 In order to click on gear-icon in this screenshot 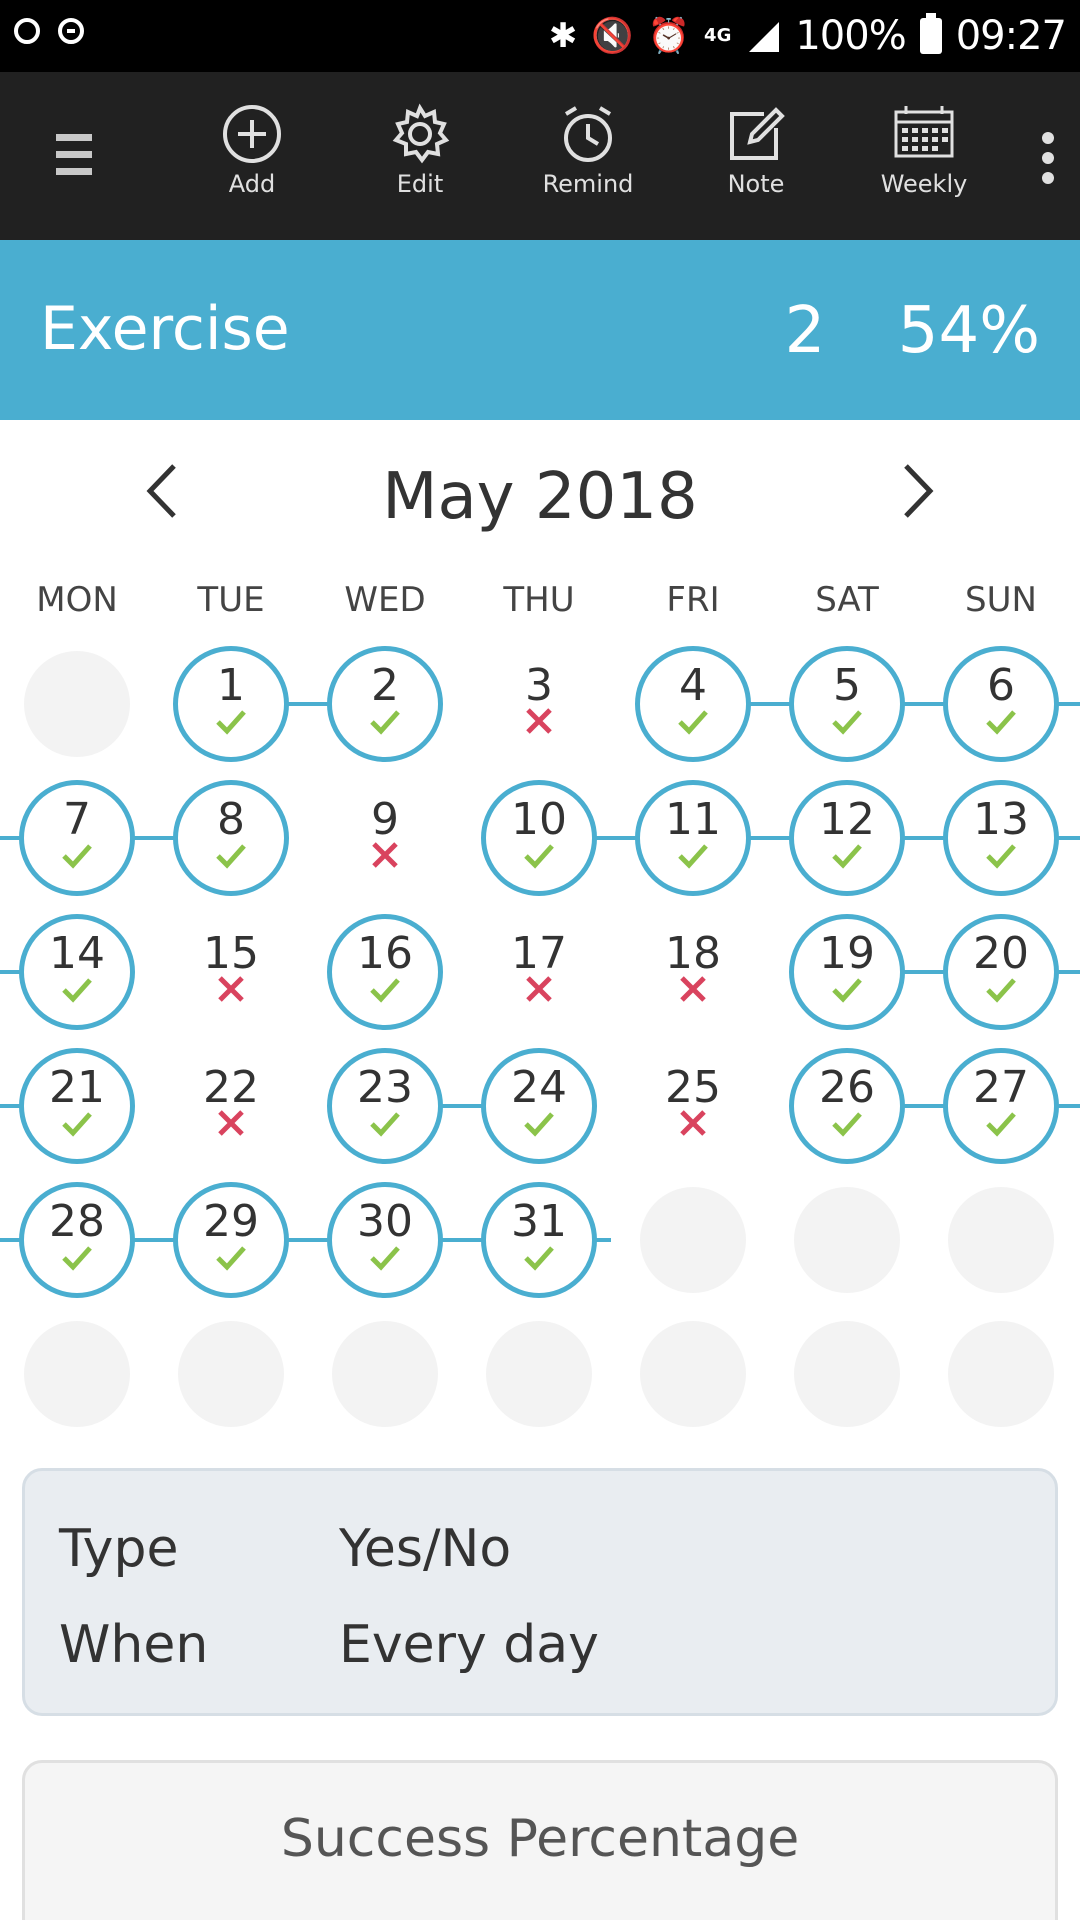, I will do `click(421, 133)`.